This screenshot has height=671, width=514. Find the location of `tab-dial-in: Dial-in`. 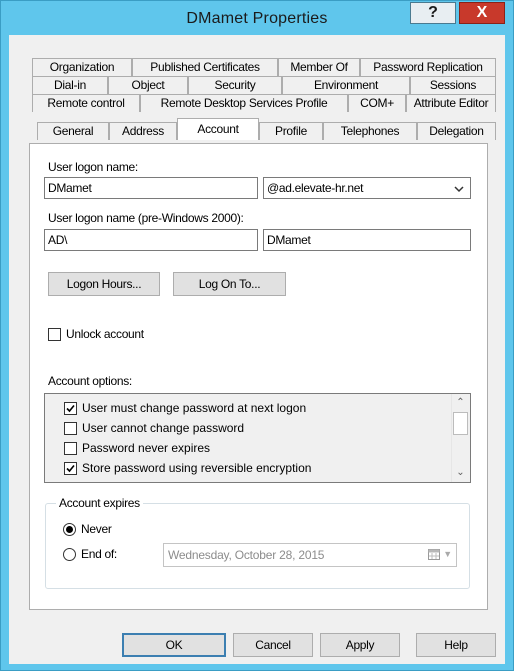

tab-dial-in: Dial-in is located at coordinates (70, 85).